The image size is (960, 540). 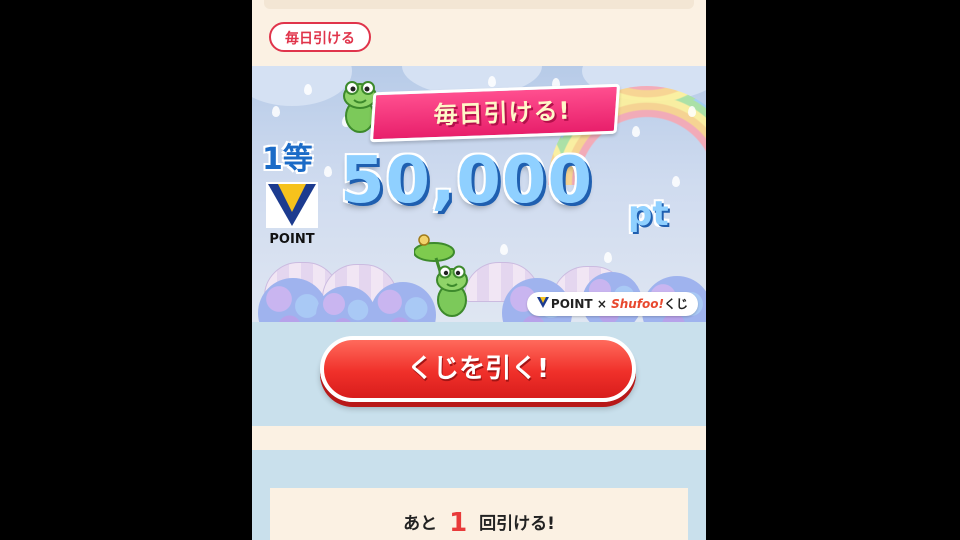 What do you see at coordinates (478, 369) in the screenshot?
I see `draw-lottery-button: くじを引く!` at bounding box center [478, 369].